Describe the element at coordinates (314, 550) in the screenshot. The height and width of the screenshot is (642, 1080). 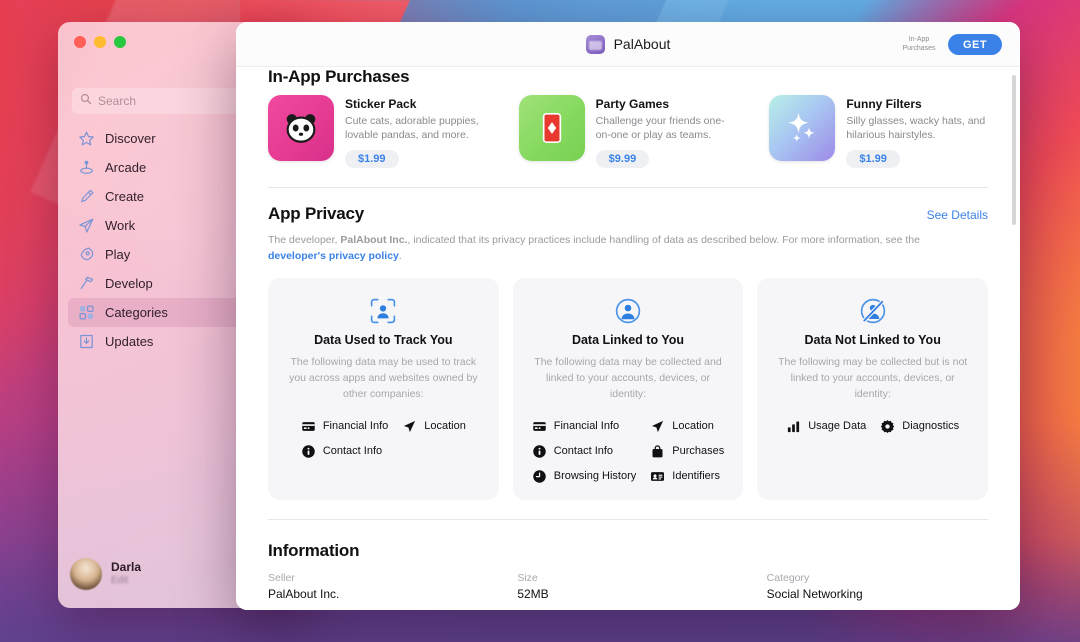
I see `information-heading: Information` at that location.